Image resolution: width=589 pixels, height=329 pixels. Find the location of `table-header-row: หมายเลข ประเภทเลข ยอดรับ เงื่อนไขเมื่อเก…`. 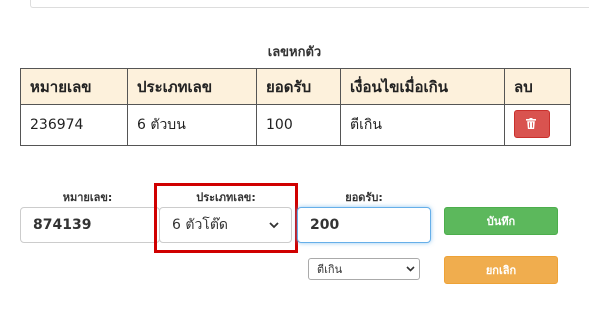

table-header-row: หมายเลข ประเภทเลข ยอดรับ เงื่อนไขเมื่อเก… is located at coordinates (295, 86).